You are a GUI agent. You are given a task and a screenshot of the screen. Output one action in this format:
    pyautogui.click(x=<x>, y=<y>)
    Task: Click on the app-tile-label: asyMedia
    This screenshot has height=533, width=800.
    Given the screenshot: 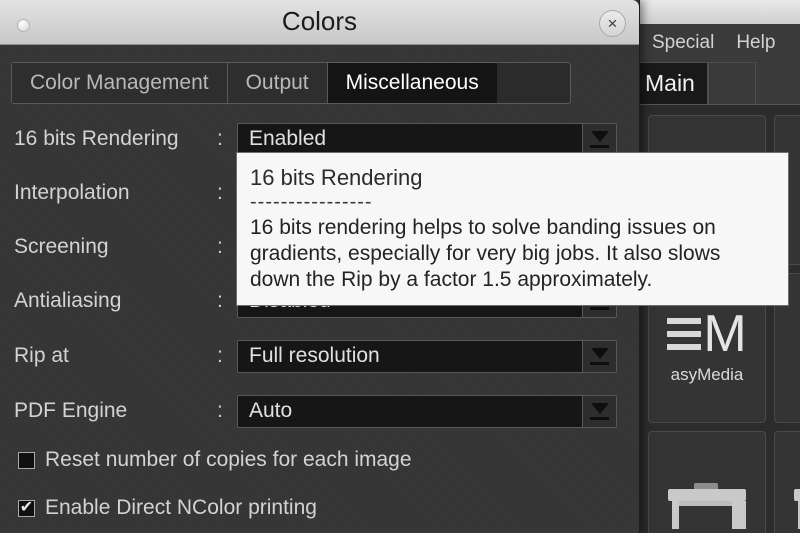 What is the action you would take?
    pyautogui.click(x=707, y=374)
    